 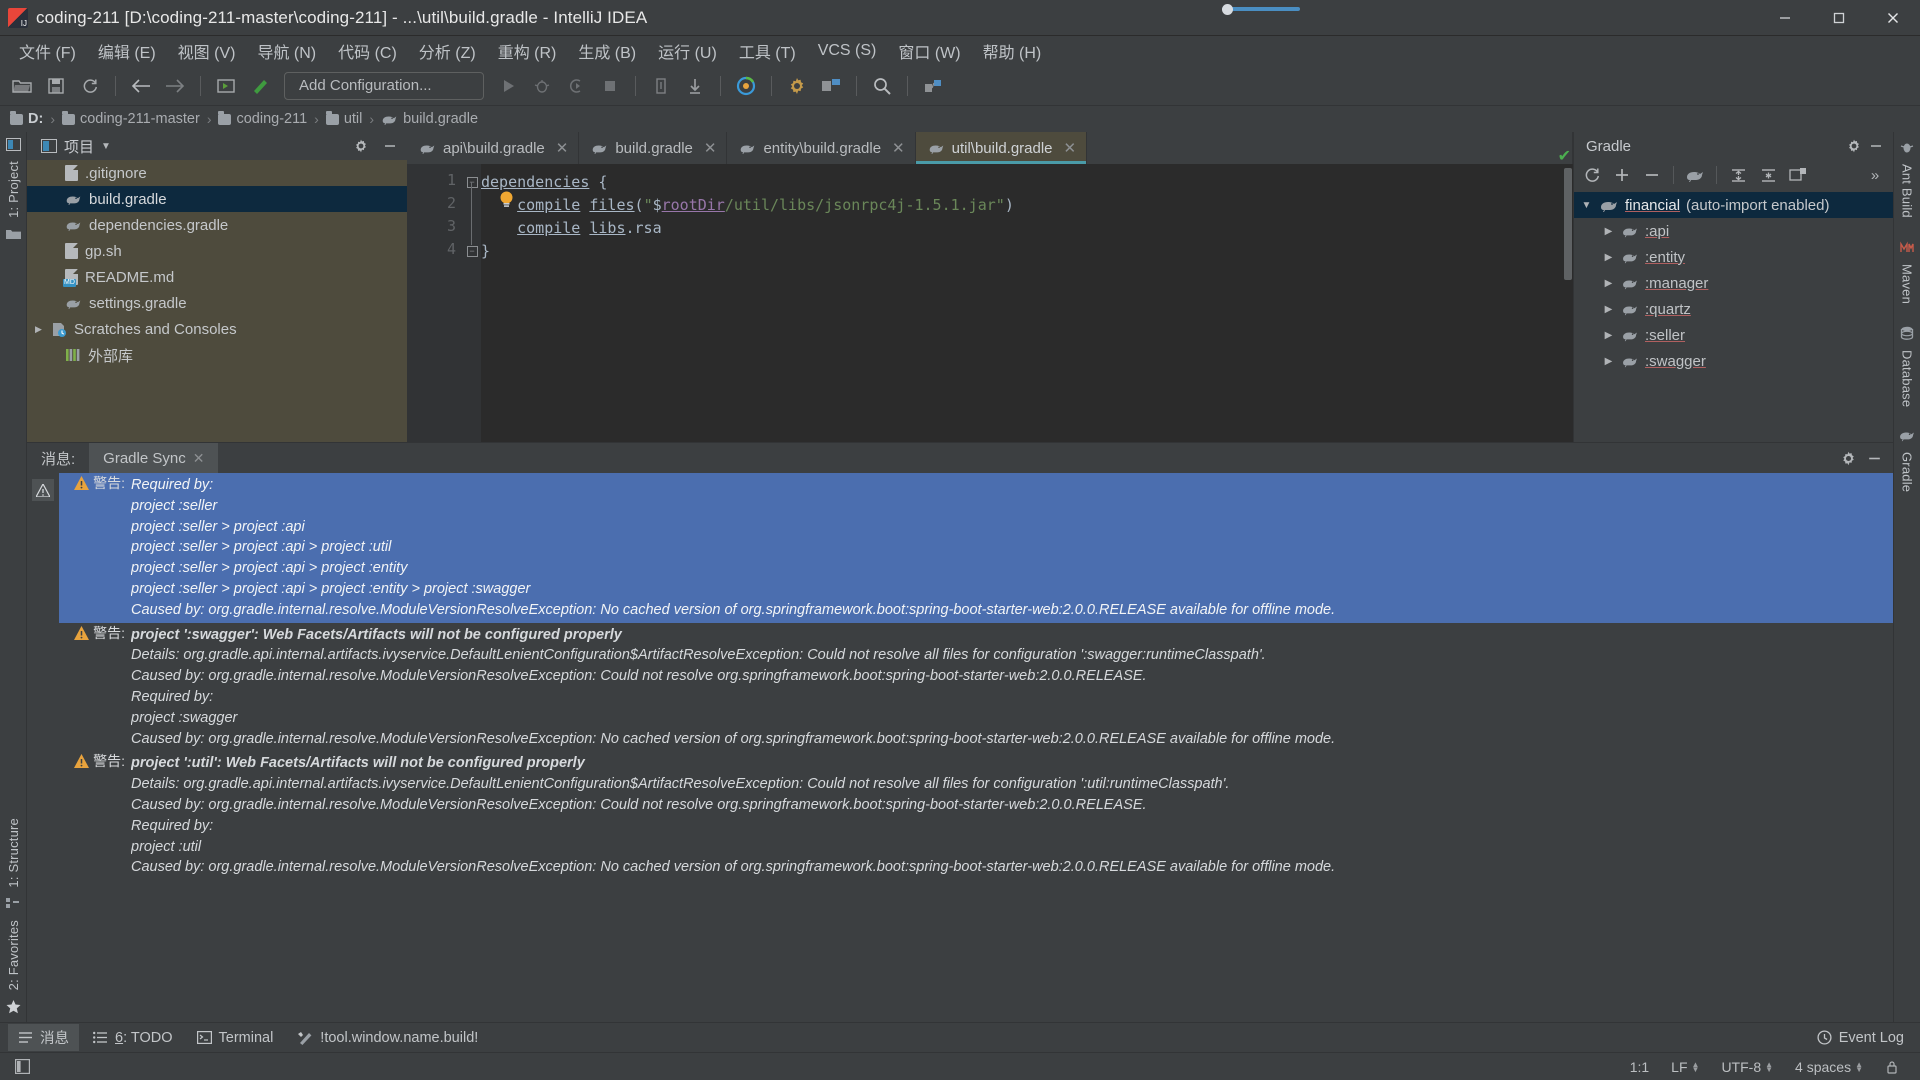 I want to click on messages-tab-gradle-sync: Gradle Sync ✕, so click(x=154, y=458).